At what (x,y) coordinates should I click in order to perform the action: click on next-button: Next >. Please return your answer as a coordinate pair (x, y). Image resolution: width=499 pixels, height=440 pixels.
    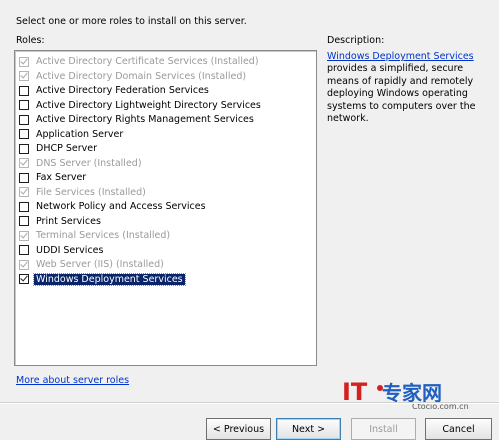
    Looking at the image, I should click on (308, 429).